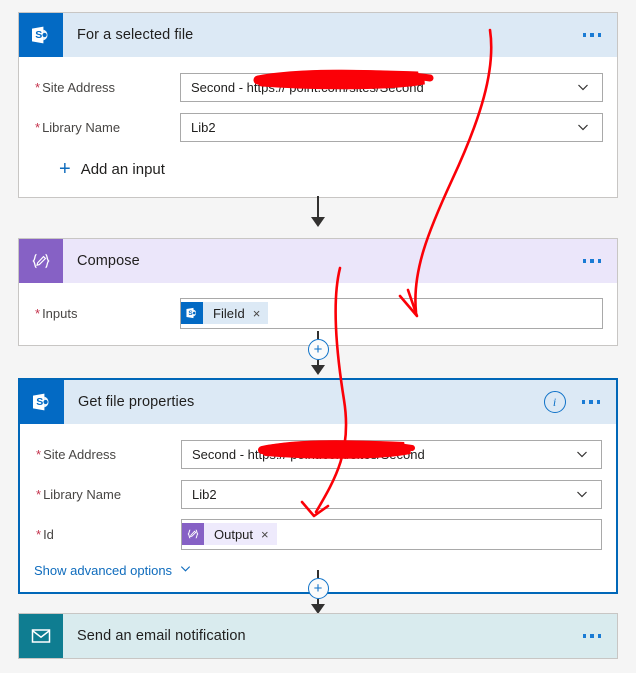 The width and height of the screenshot is (636, 673). I want to click on connector-compose-to-getfile: +, so click(318, 353).